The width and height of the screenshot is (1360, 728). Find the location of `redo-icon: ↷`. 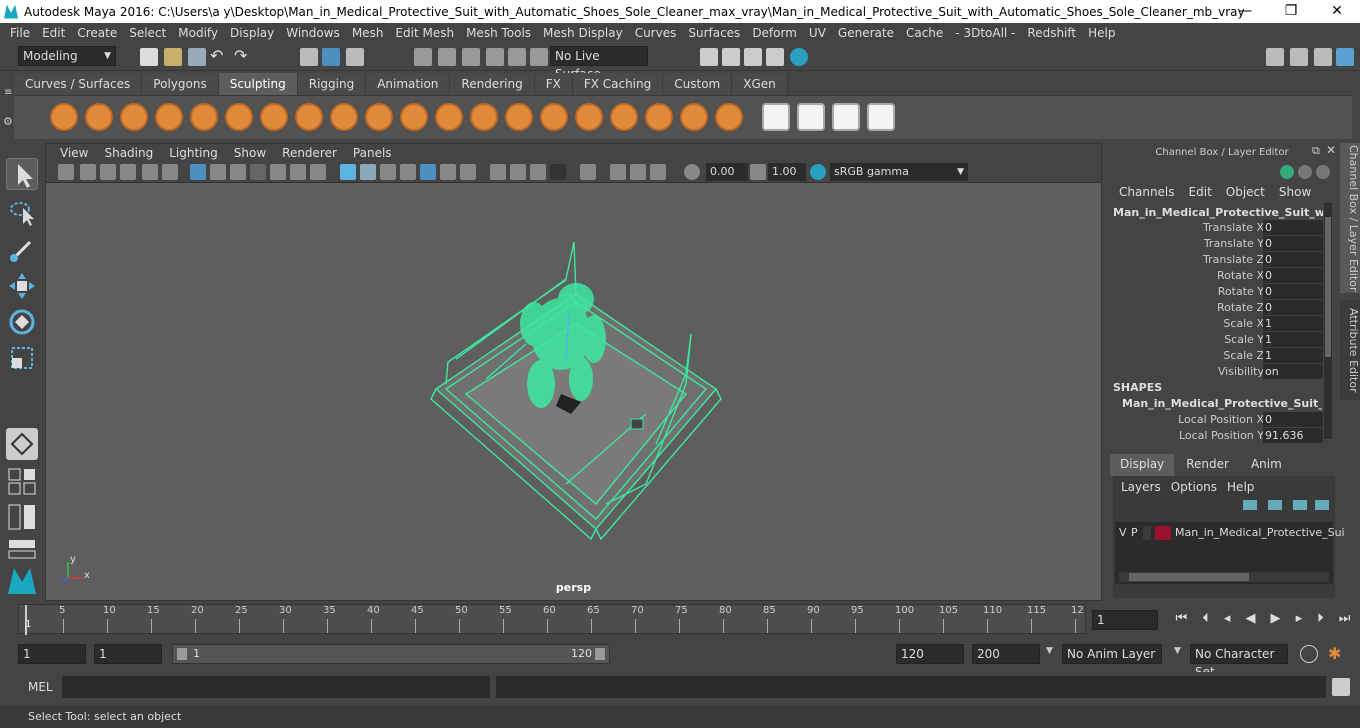

redo-icon: ↷ is located at coordinates (240, 55).